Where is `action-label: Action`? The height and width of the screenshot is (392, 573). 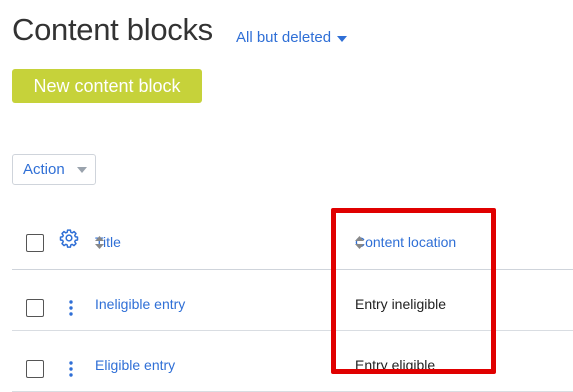
action-label: Action is located at coordinates (44, 169).